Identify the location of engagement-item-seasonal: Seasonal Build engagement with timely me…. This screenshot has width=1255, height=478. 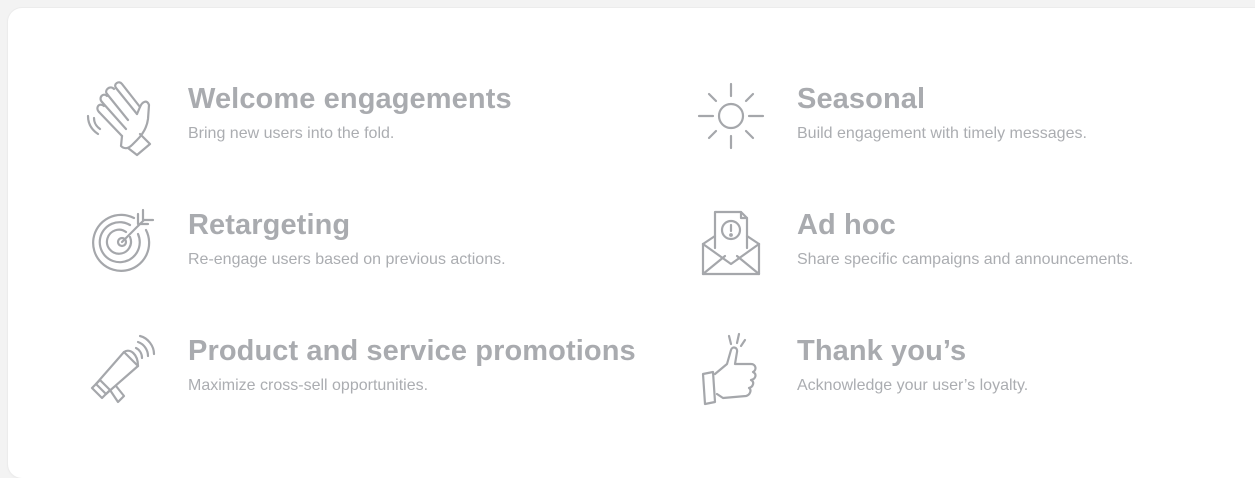
(959, 139).